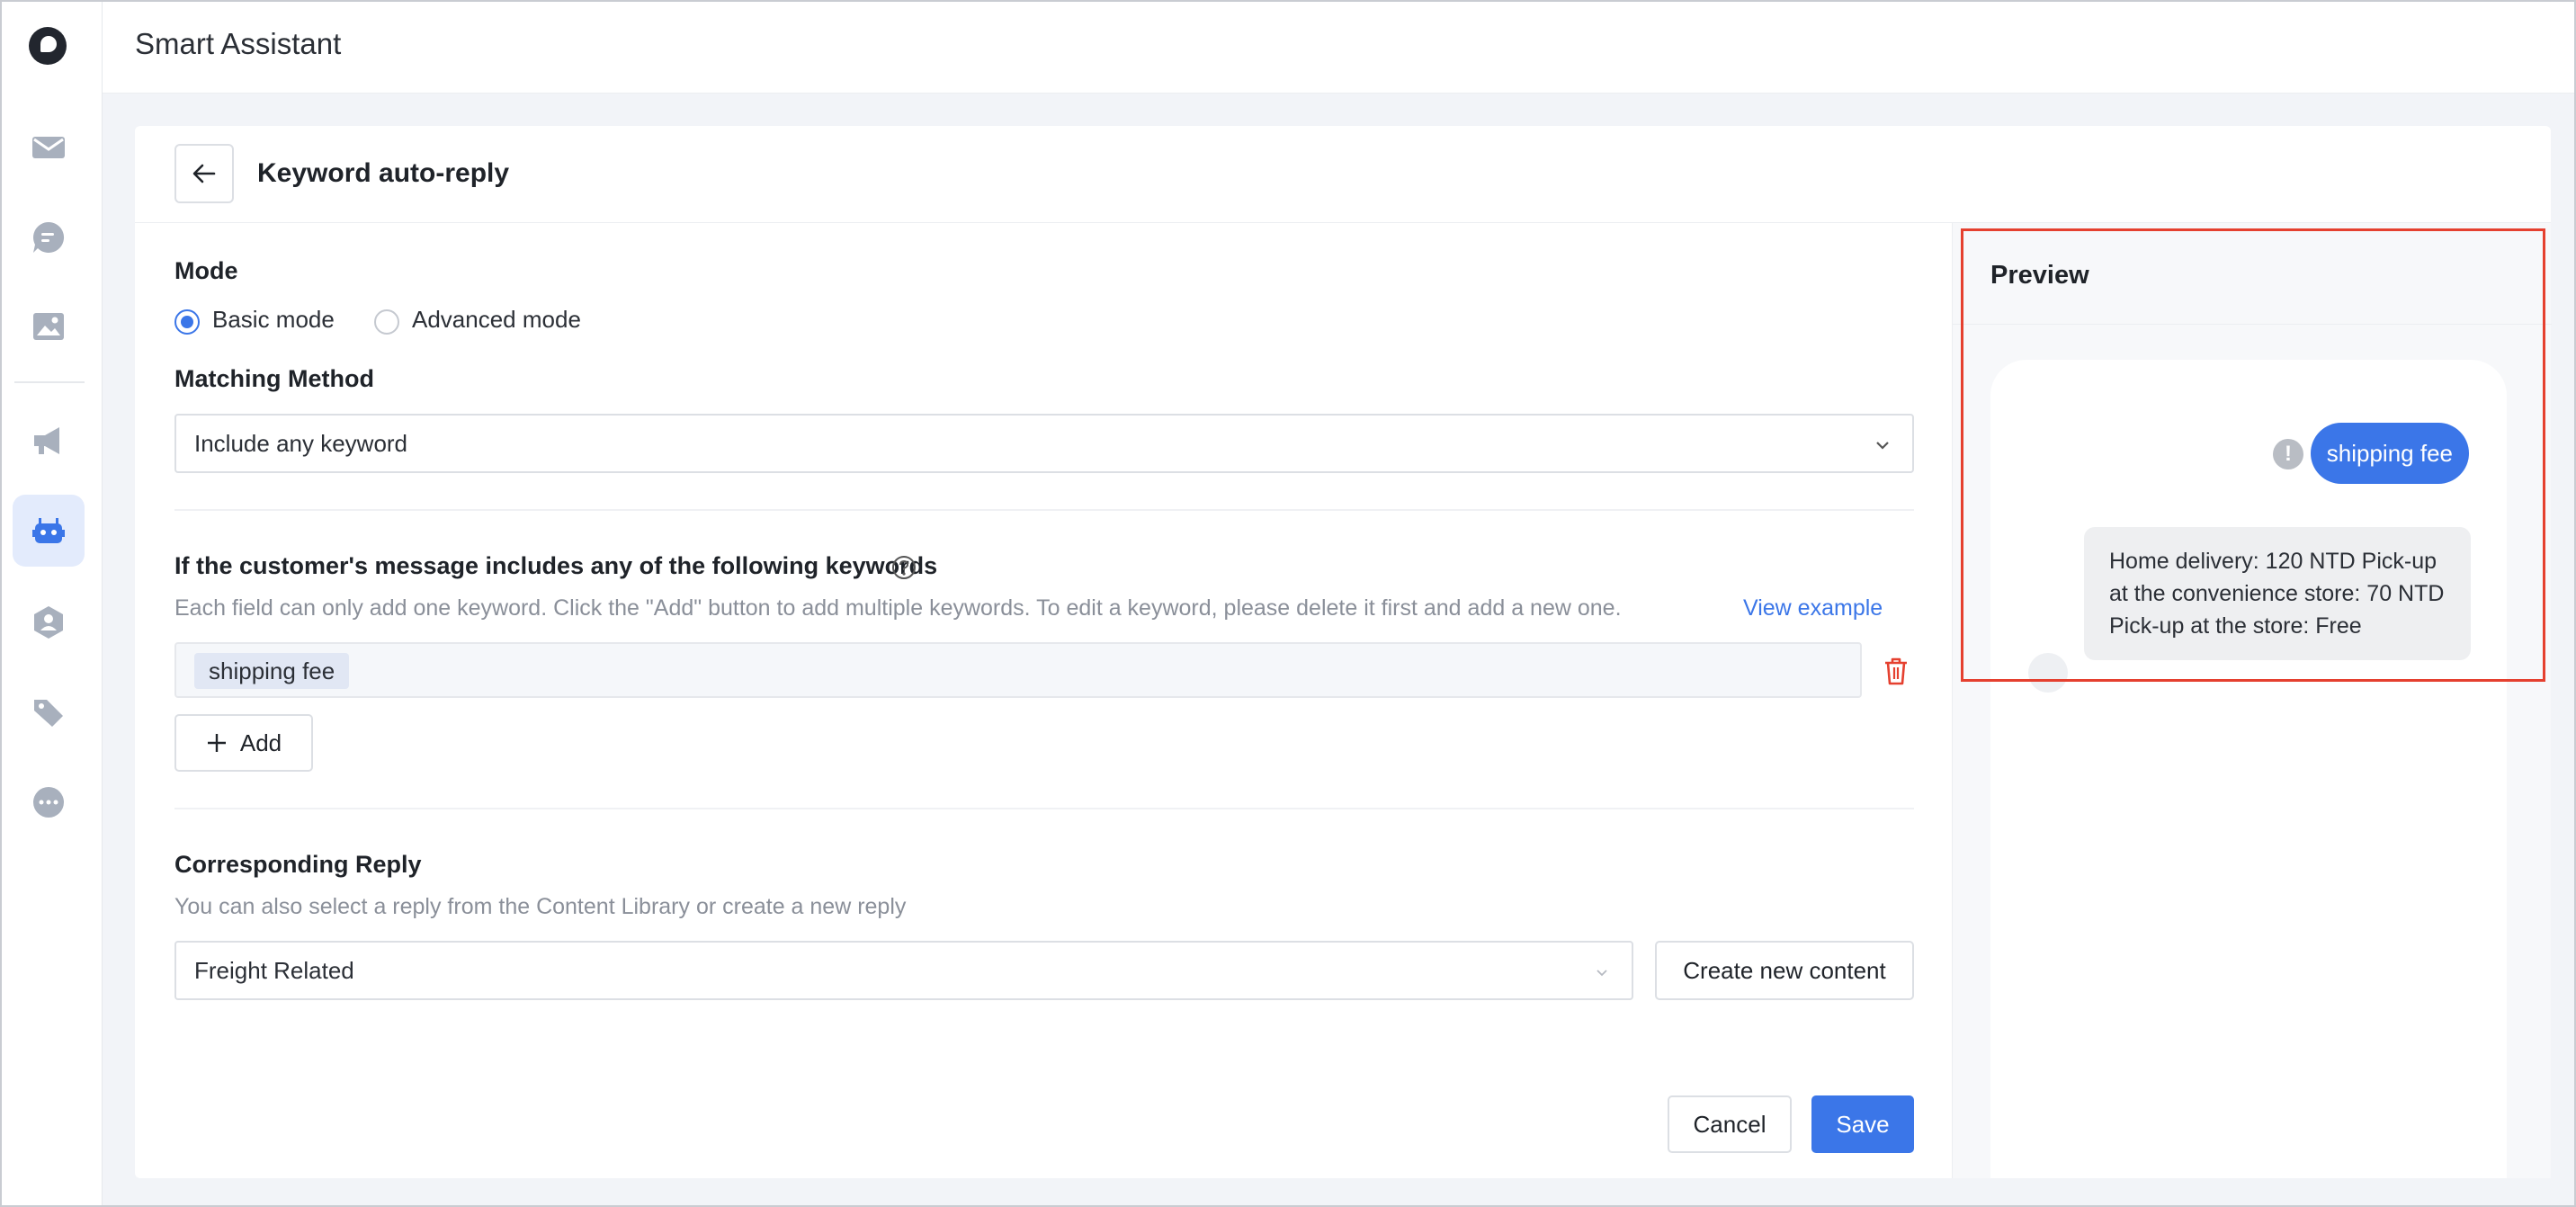 The image size is (2576, 1207). I want to click on bot-icon, so click(48, 530).